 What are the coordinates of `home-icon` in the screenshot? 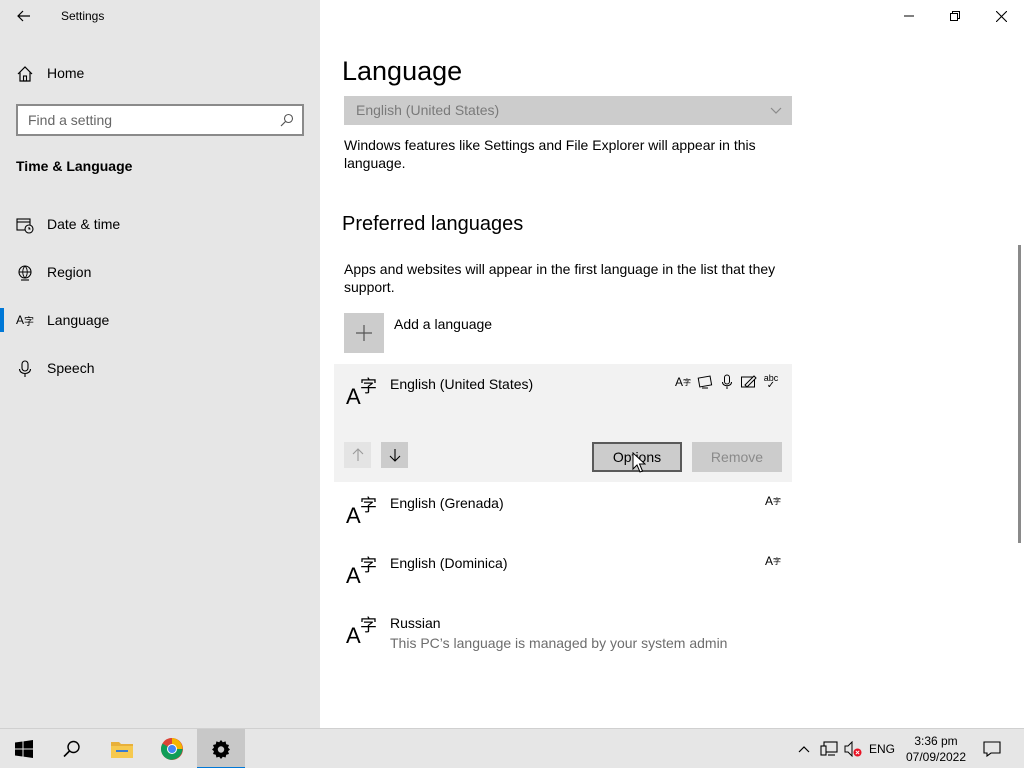 It's located at (25, 74).